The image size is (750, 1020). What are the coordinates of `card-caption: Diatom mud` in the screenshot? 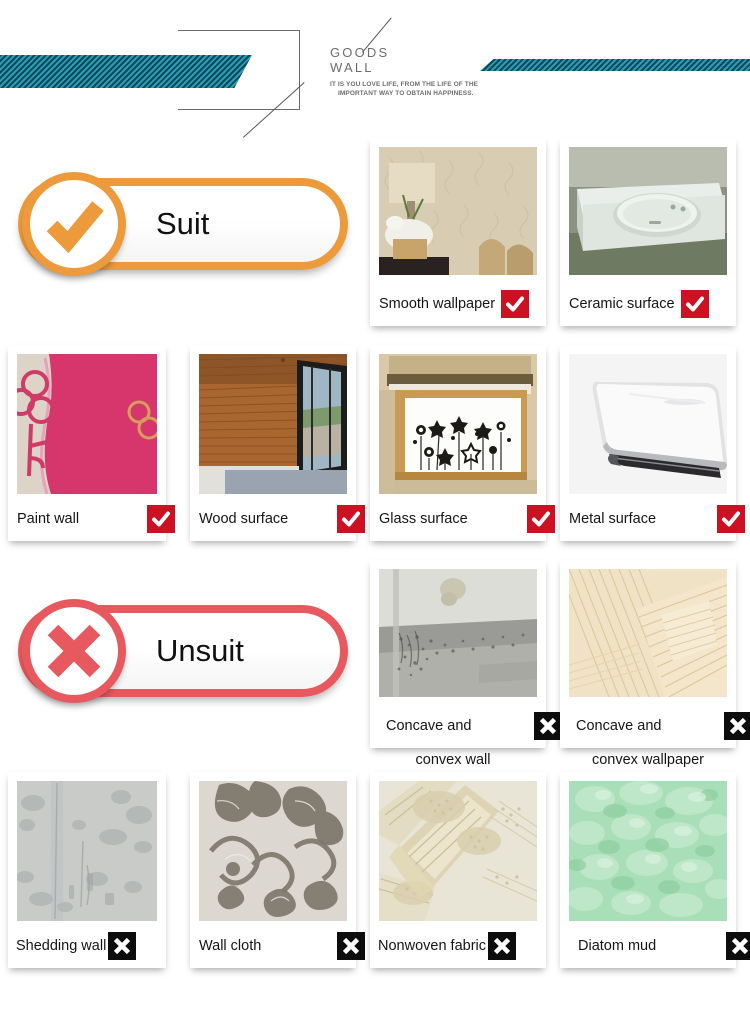 It's located at (655, 946).